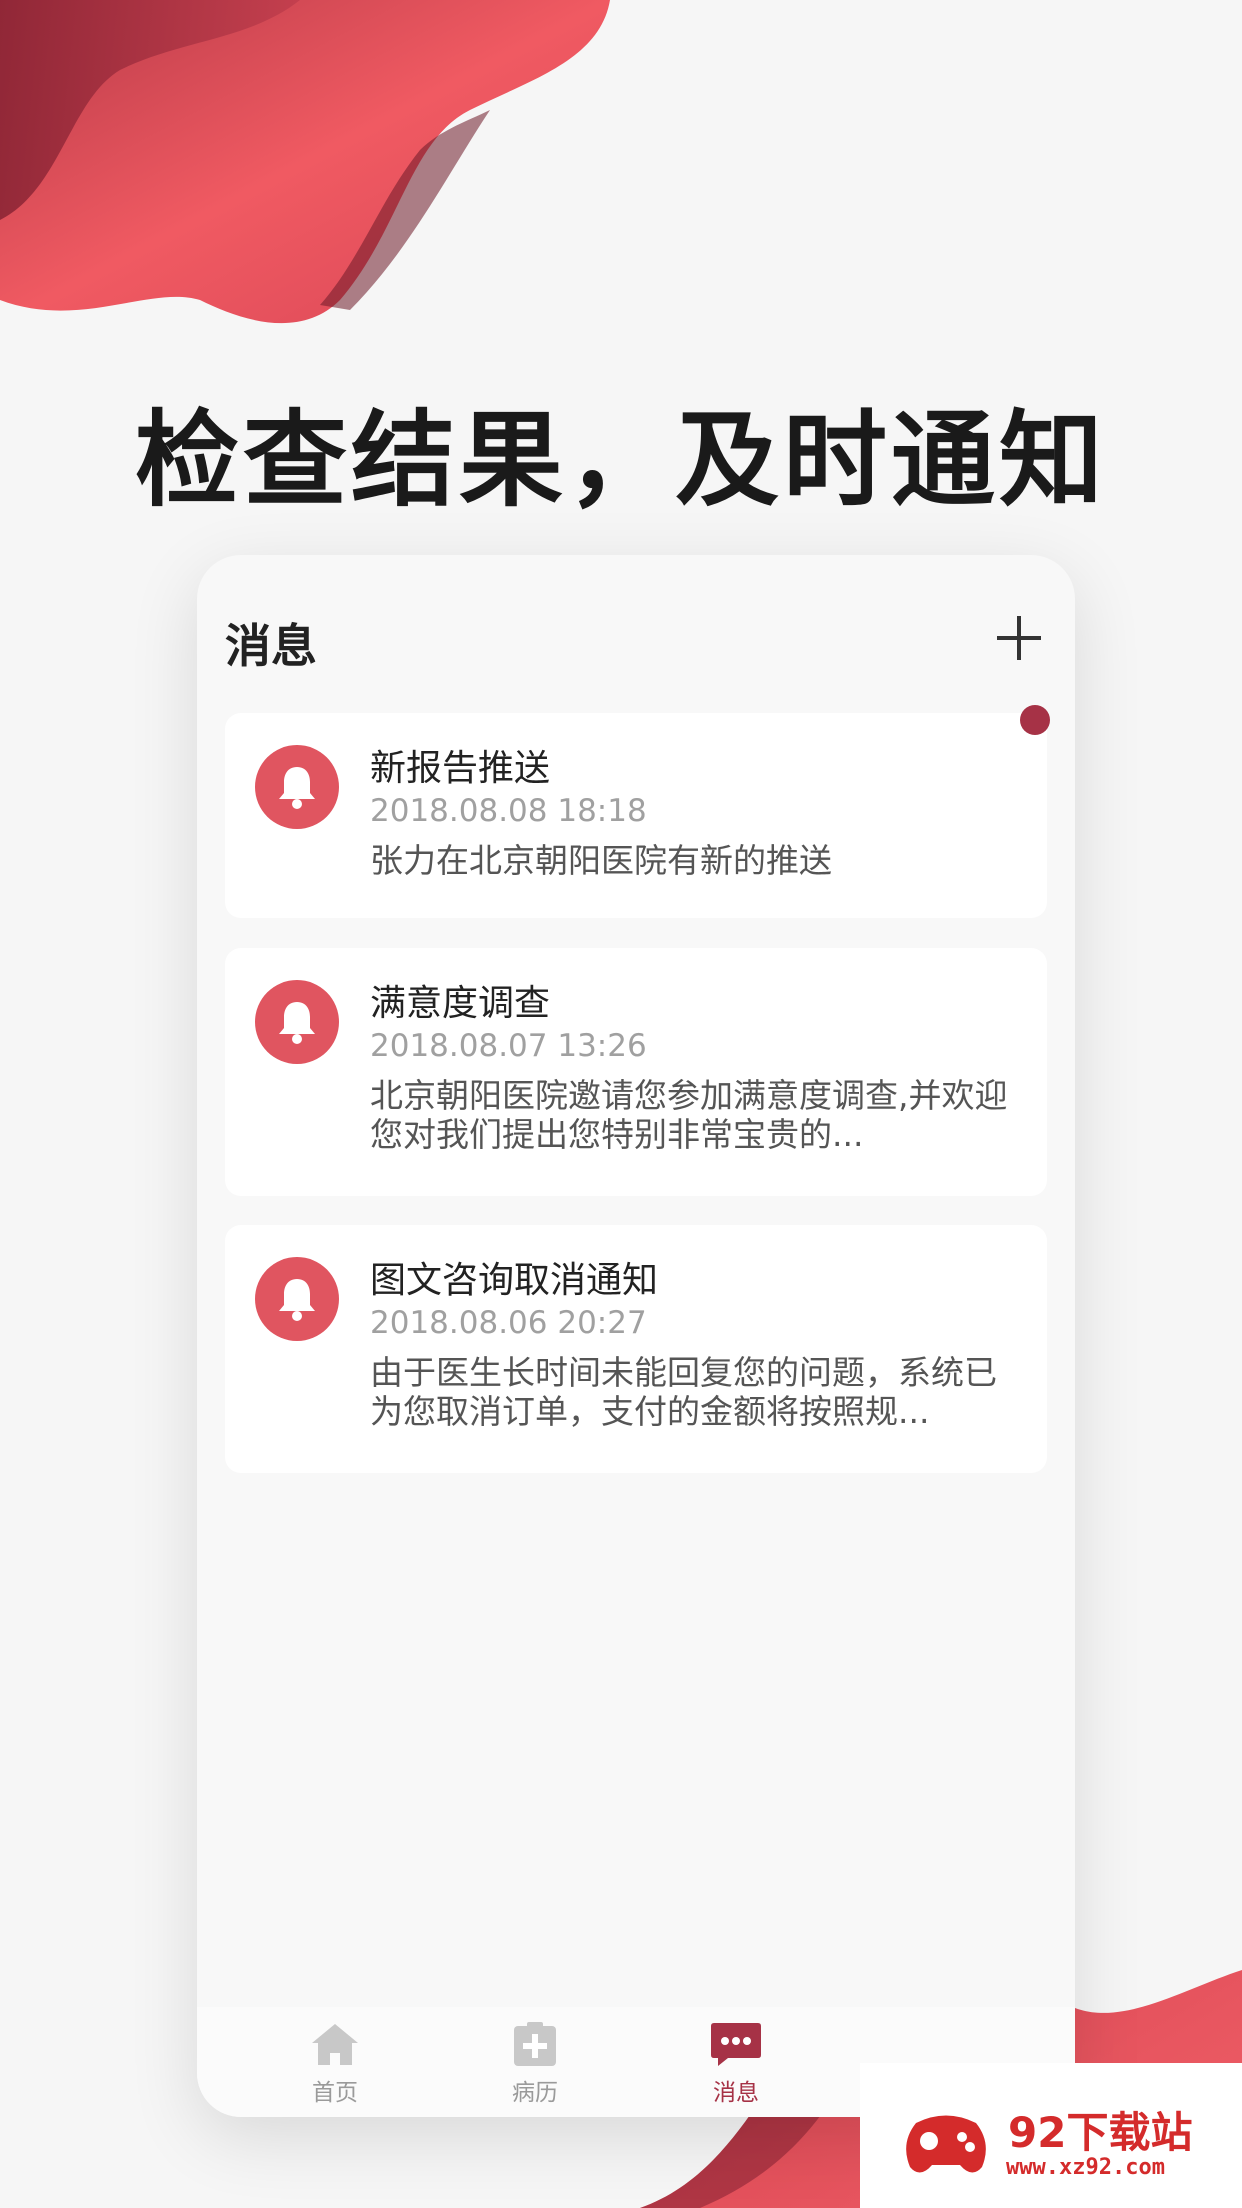 The image size is (1242, 2208). I want to click on tab-medical-record: 病历, so click(535, 2066).